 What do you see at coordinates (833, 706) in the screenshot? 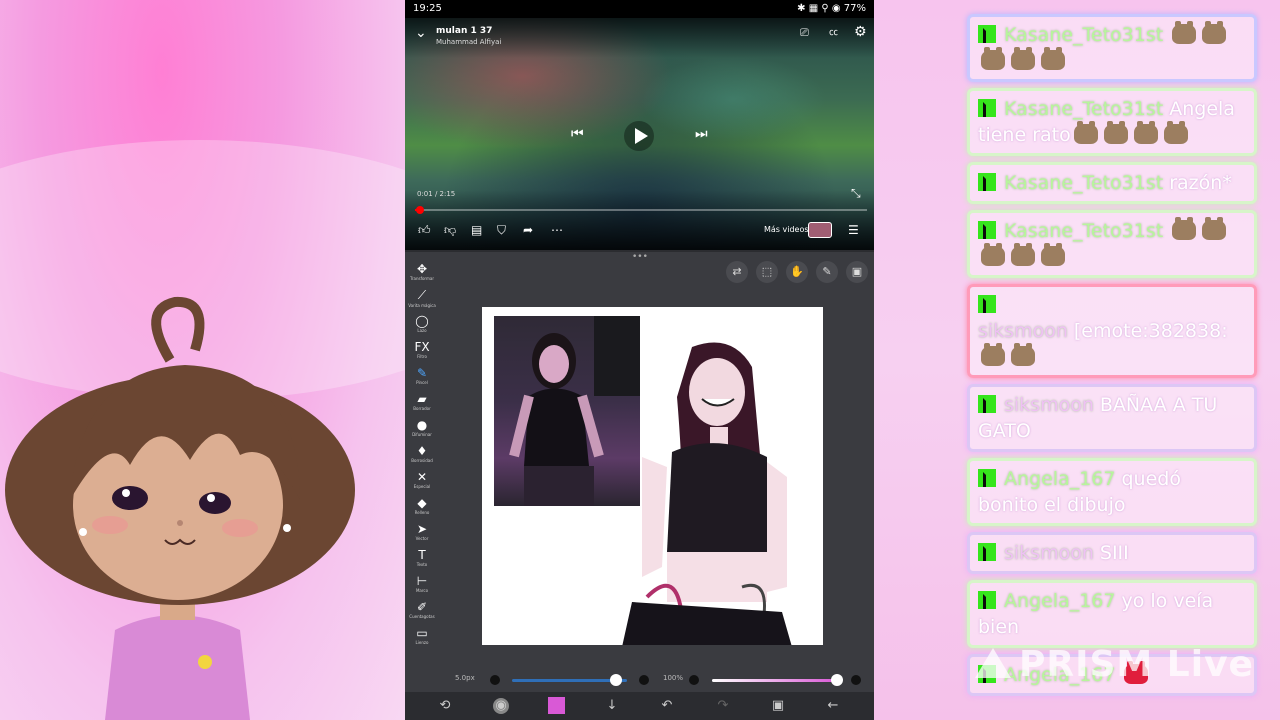
I see `back-arrow-icon: ←` at bounding box center [833, 706].